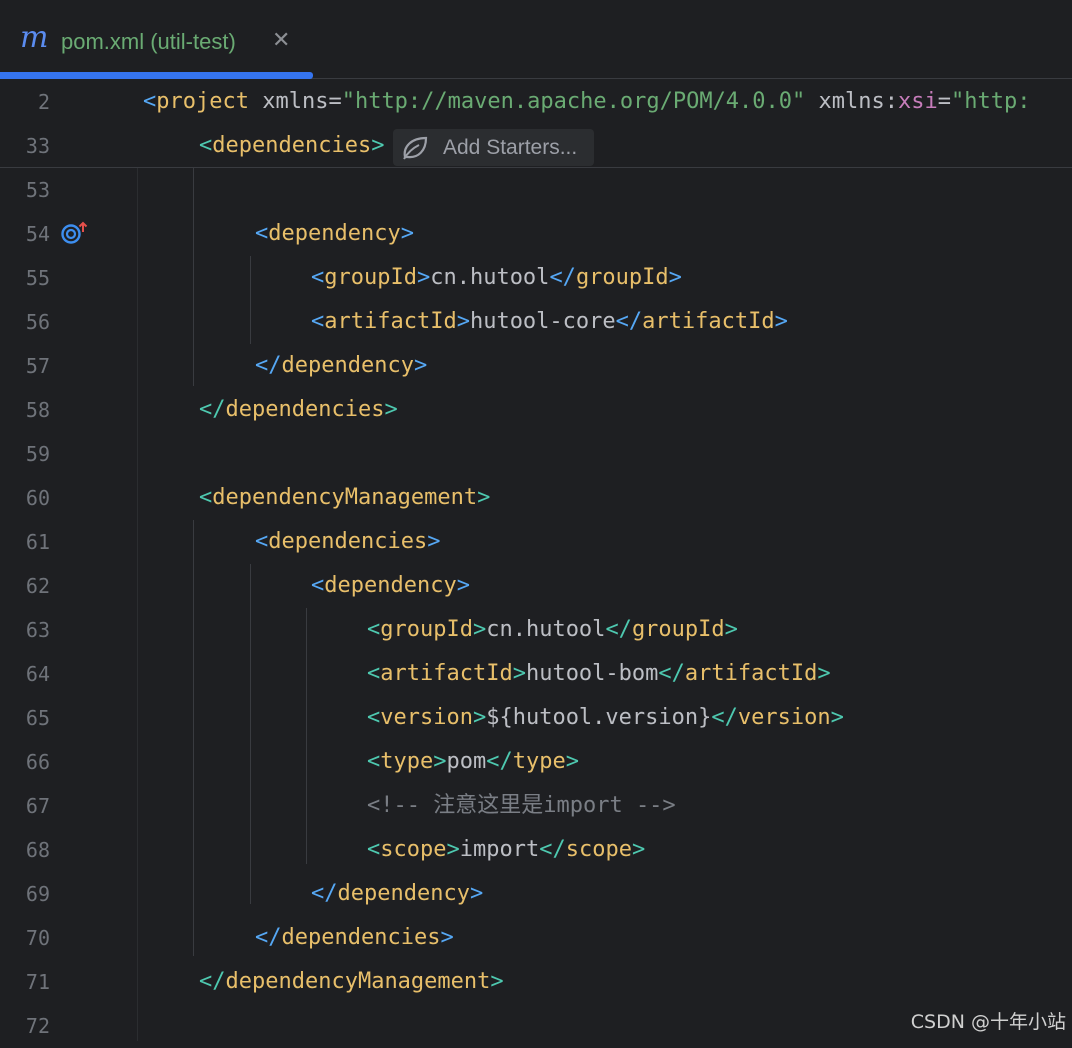  What do you see at coordinates (536, 190) in the screenshot?
I see `code-line: 53` at bounding box center [536, 190].